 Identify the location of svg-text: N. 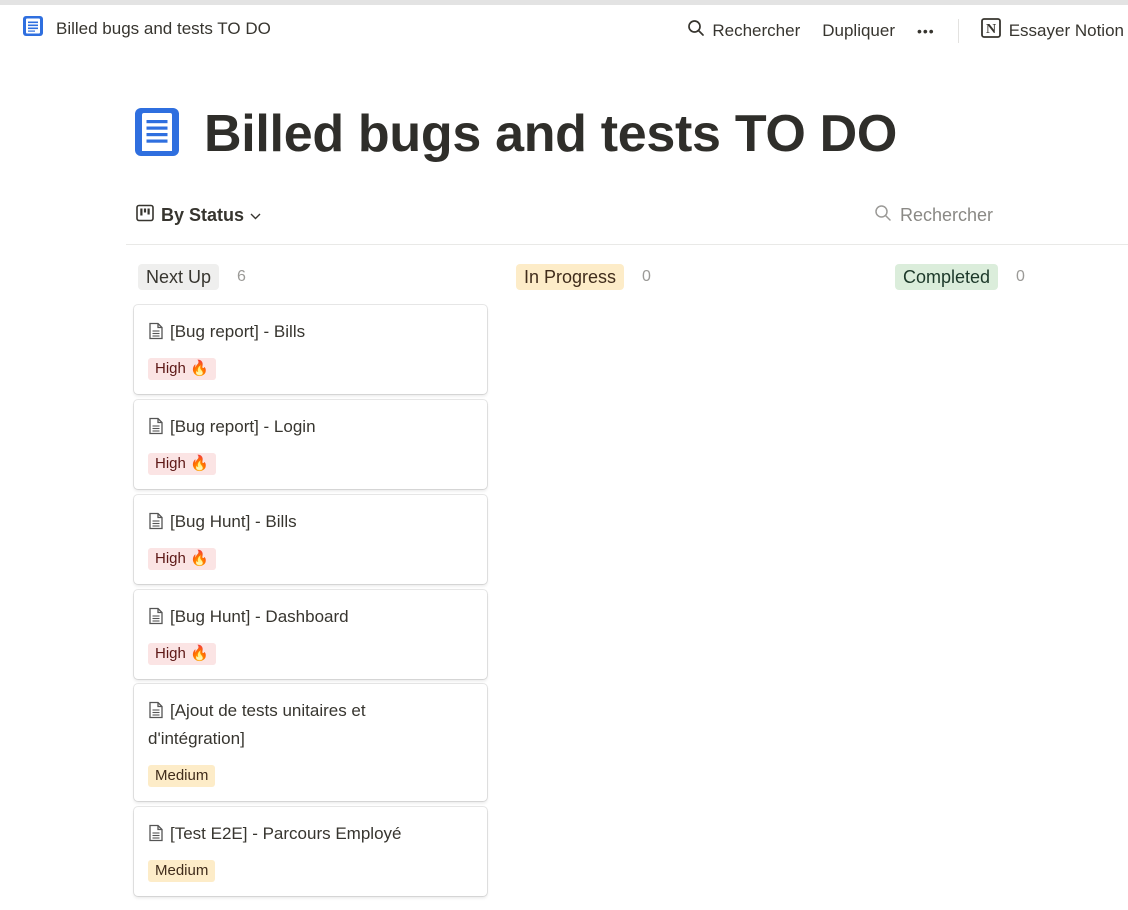
(991, 29).